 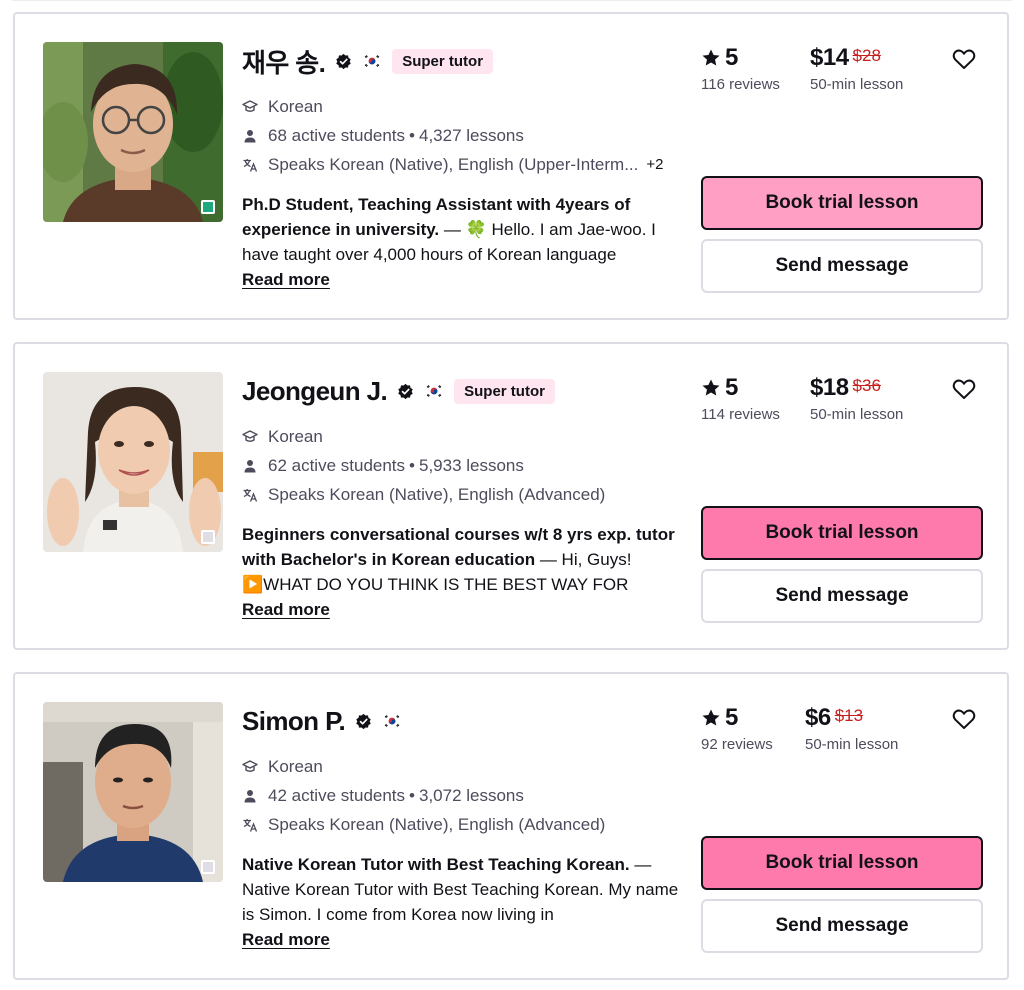 What do you see at coordinates (740, 84) in the screenshot?
I see `reviews-count: 116 reviews` at bounding box center [740, 84].